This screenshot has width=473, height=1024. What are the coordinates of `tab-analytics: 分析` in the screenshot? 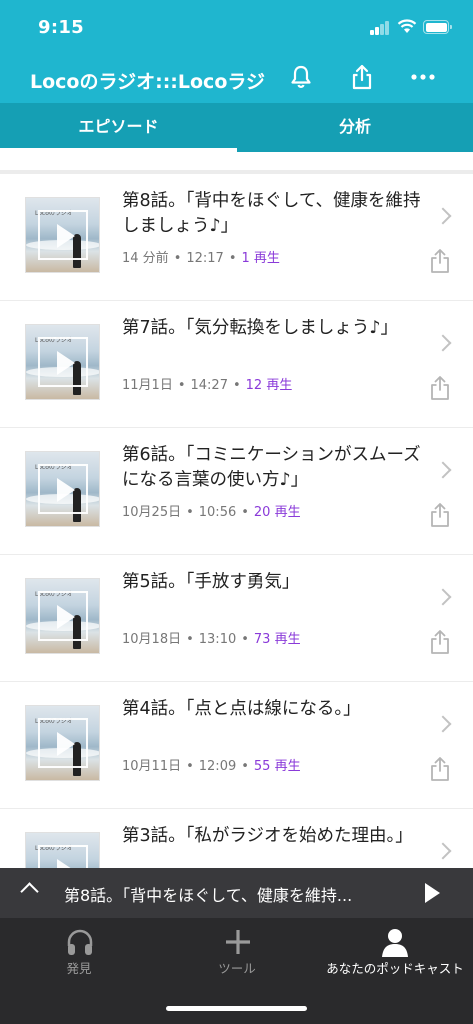 It's located at (355, 127).